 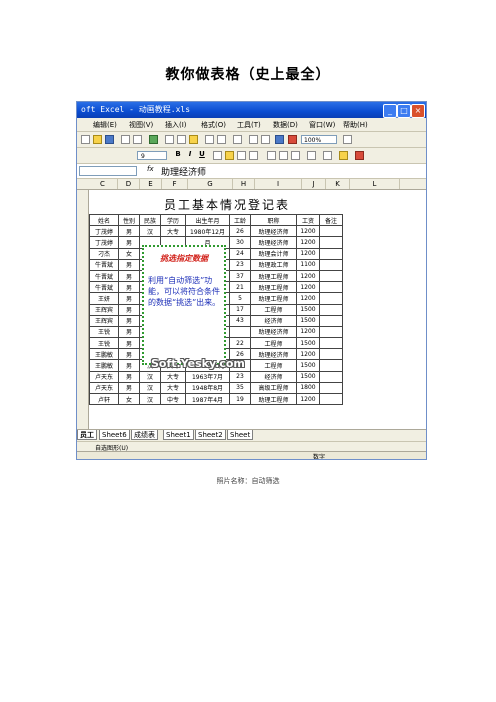 What do you see at coordinates (210, 184) in the screenshot?
I see `col-header: G` at bounding box center [210, 184].